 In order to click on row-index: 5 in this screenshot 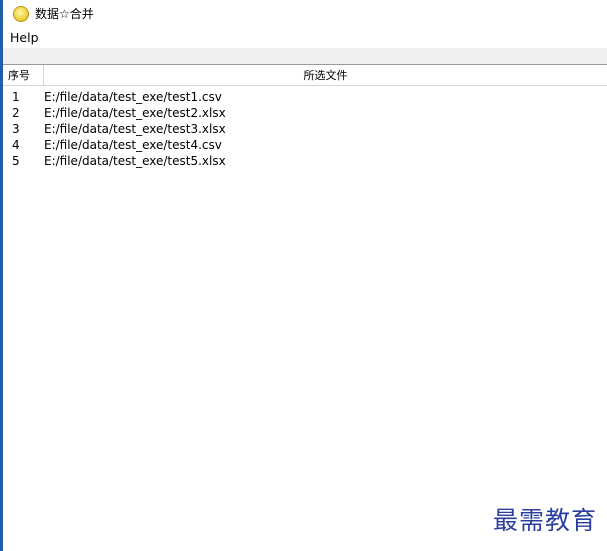, I will do `click(16, 161)`.